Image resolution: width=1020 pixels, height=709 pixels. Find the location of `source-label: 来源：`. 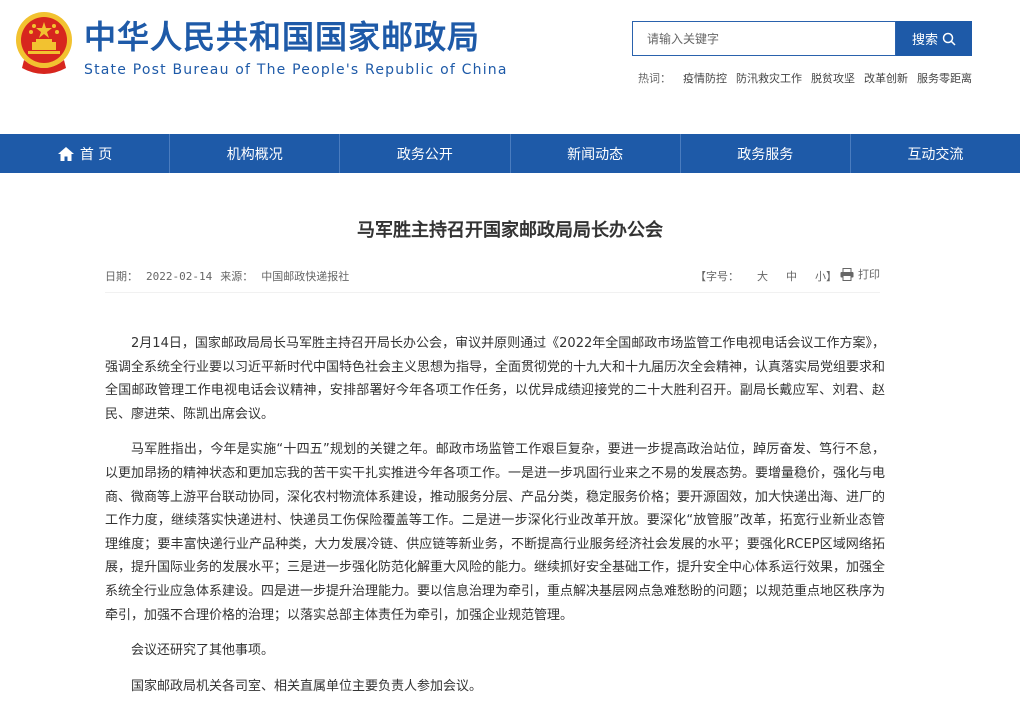

source-label: 来源： is located at coordinates (237, 276).